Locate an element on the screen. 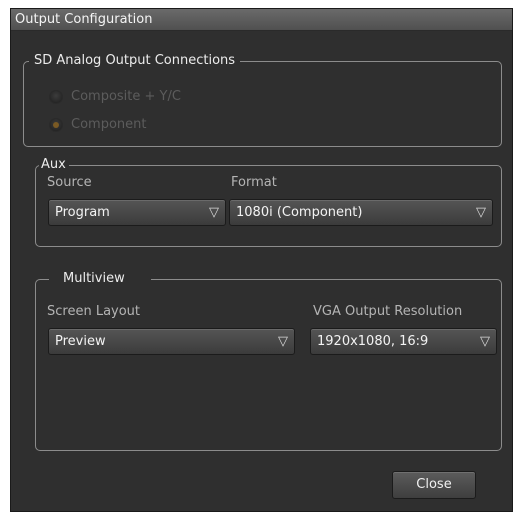 Image resolution: width=525 pixels, height=518 pixels. sd-analog-legend: SD Analog Output Connections is located at coordinates (135, 61).